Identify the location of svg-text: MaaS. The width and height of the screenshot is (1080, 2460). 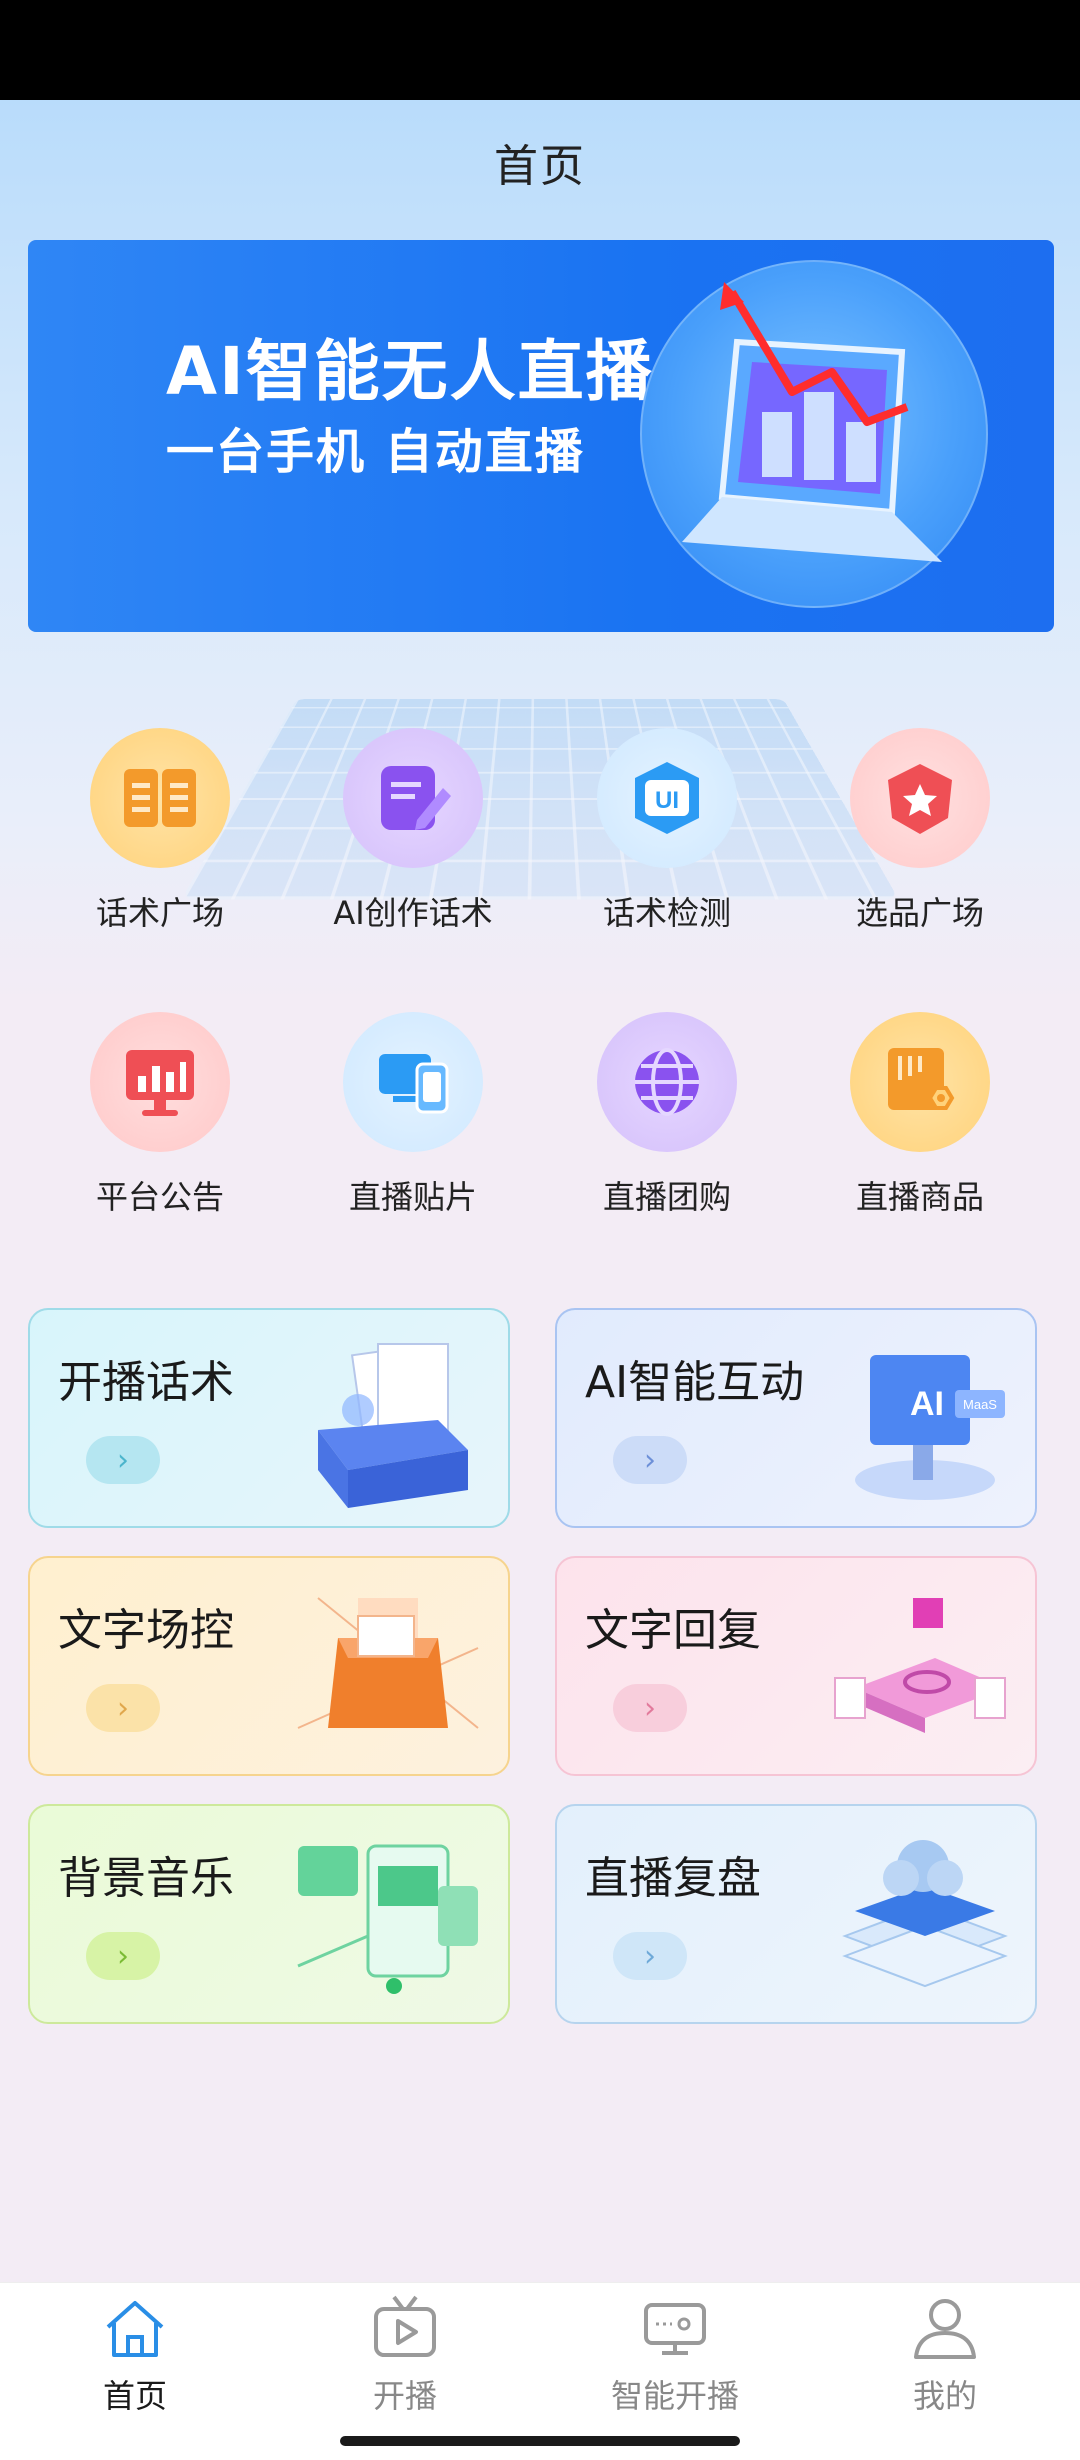
(980, 1404).